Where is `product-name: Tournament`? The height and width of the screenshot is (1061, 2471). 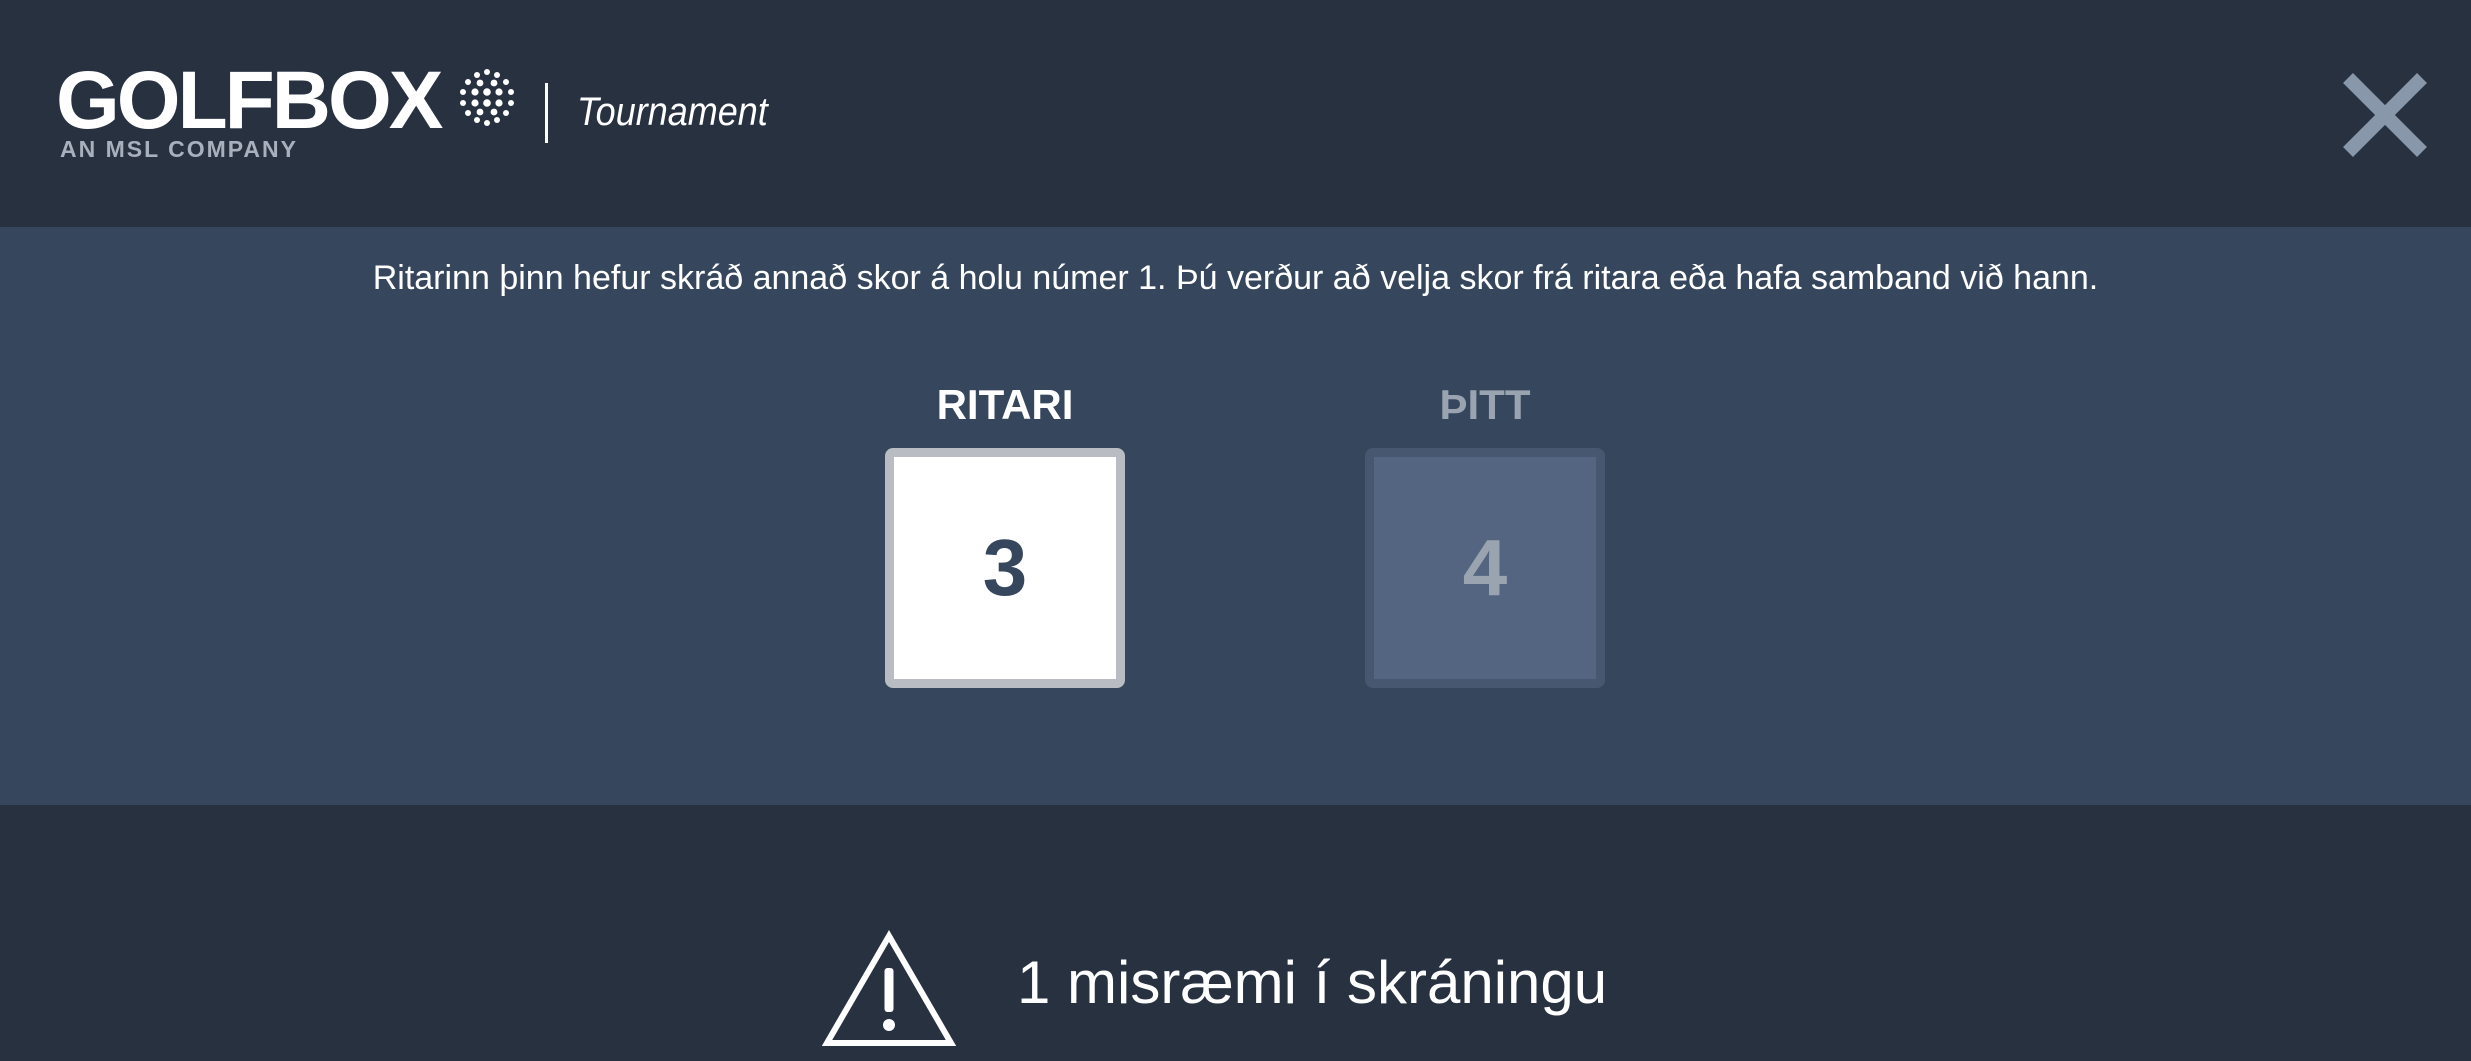
product-name: Tournament is located at coordinates (672, 112).